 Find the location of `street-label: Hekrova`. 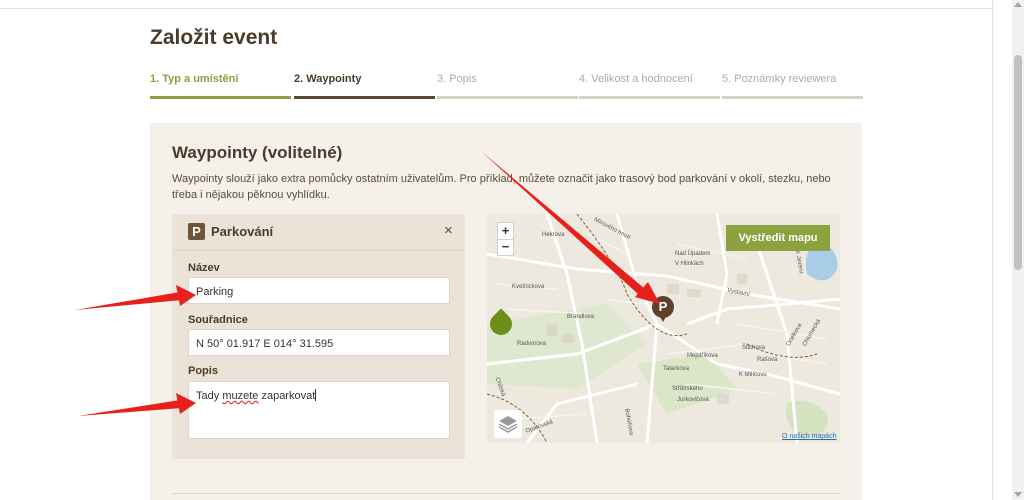

street-label: Hekrova is located at coordinates (553, 235).